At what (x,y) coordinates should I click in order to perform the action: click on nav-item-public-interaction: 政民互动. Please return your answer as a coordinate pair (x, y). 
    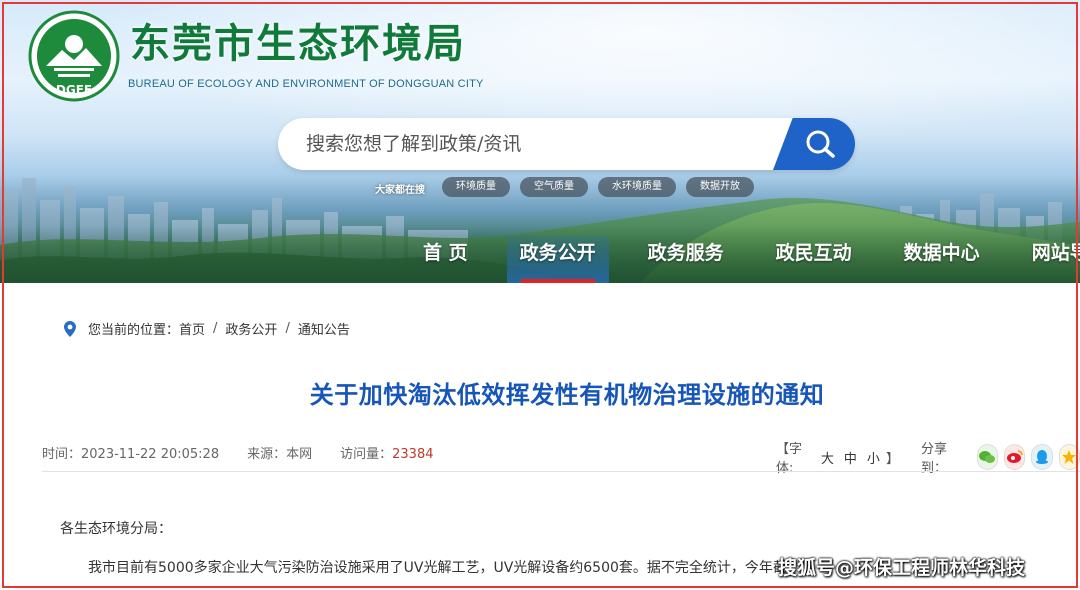
    Looking at the image, I should click on (814, 259).